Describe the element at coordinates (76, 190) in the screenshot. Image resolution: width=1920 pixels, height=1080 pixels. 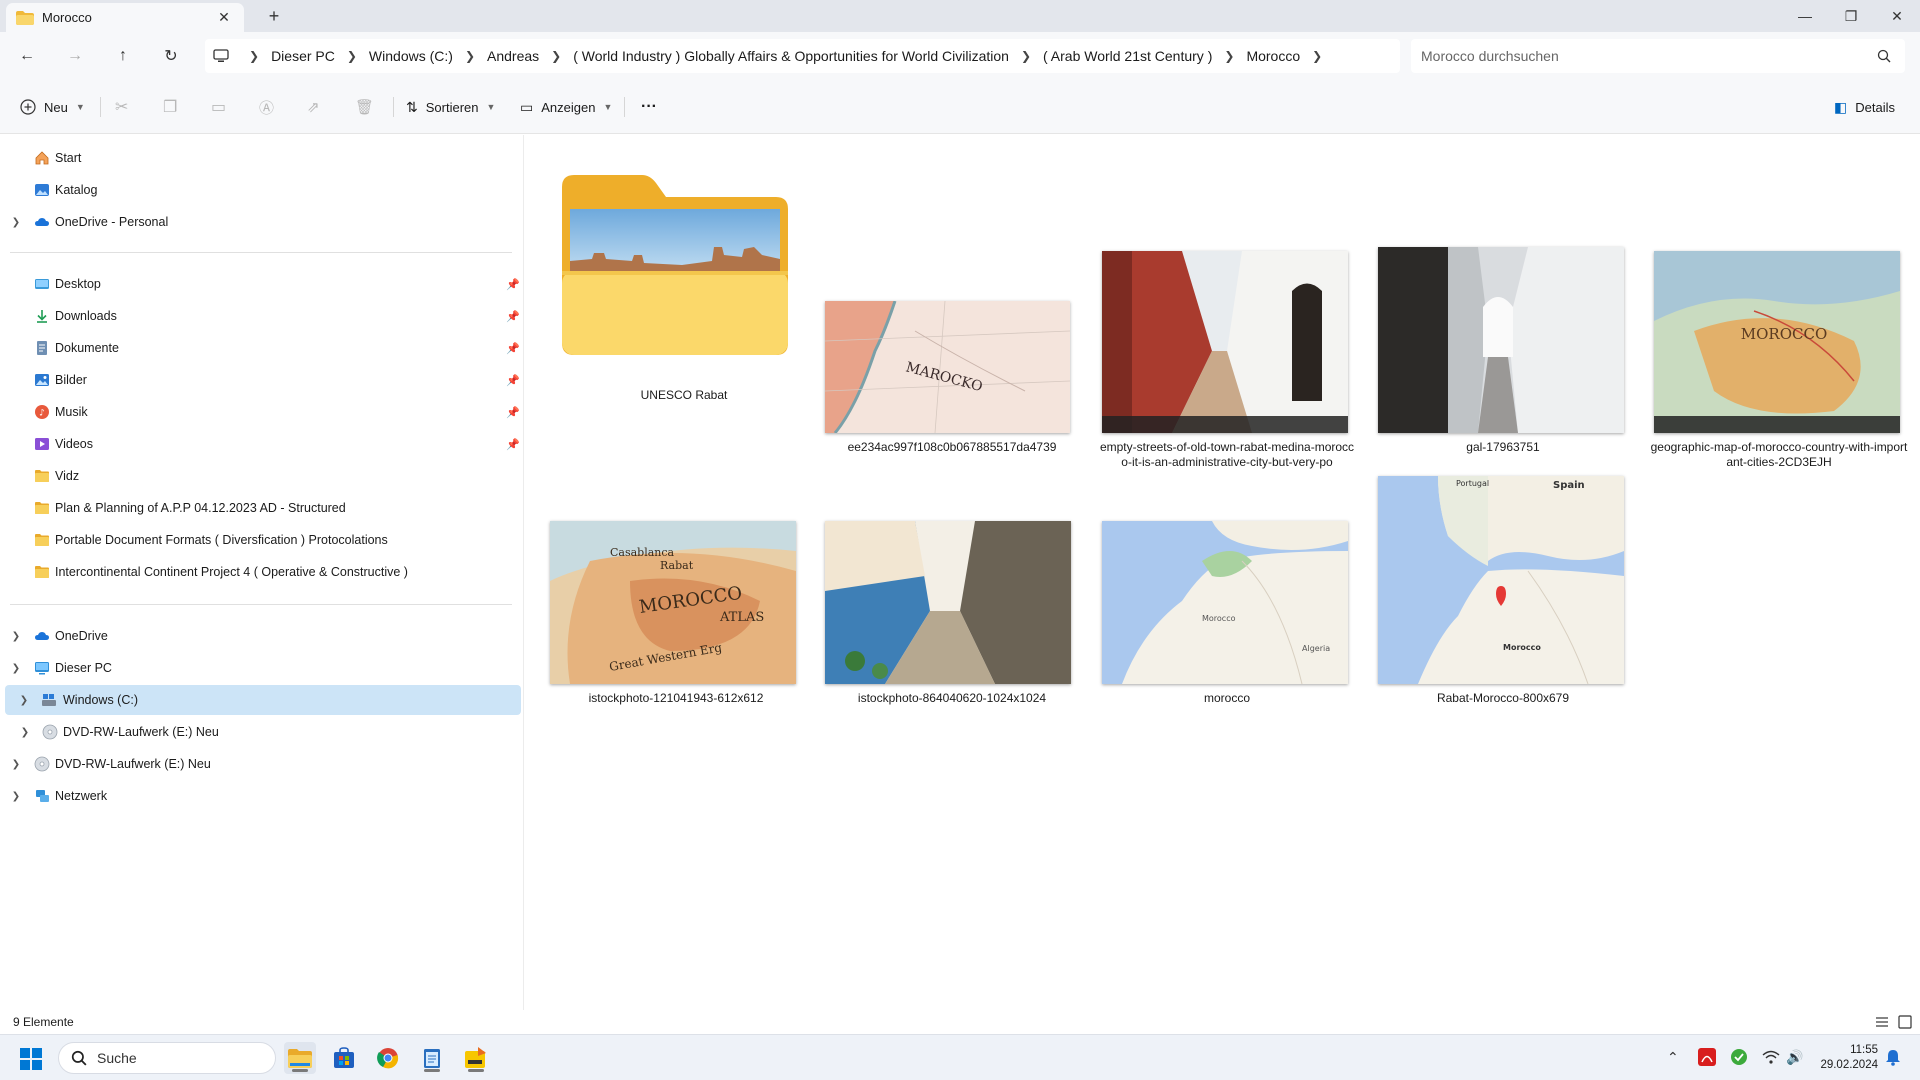
I see `sidebar-item-label: Katalog` at that location.